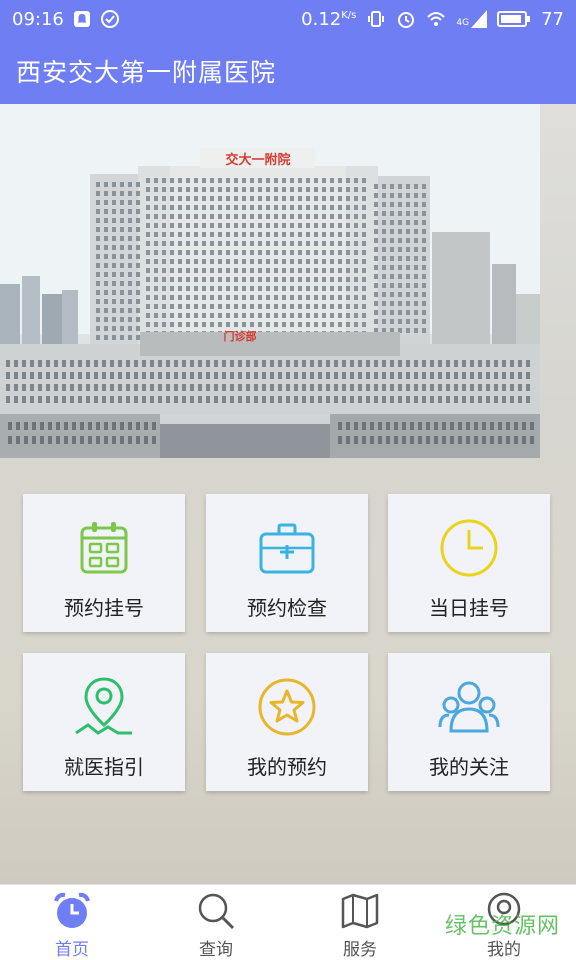 This screenshot has height=960, width=576. What do you see at coordinates (288, 19) in the screenshot?
I see `status-bar: 09:16 0.12K/s 4G 77` at bounding box center [288, 19].